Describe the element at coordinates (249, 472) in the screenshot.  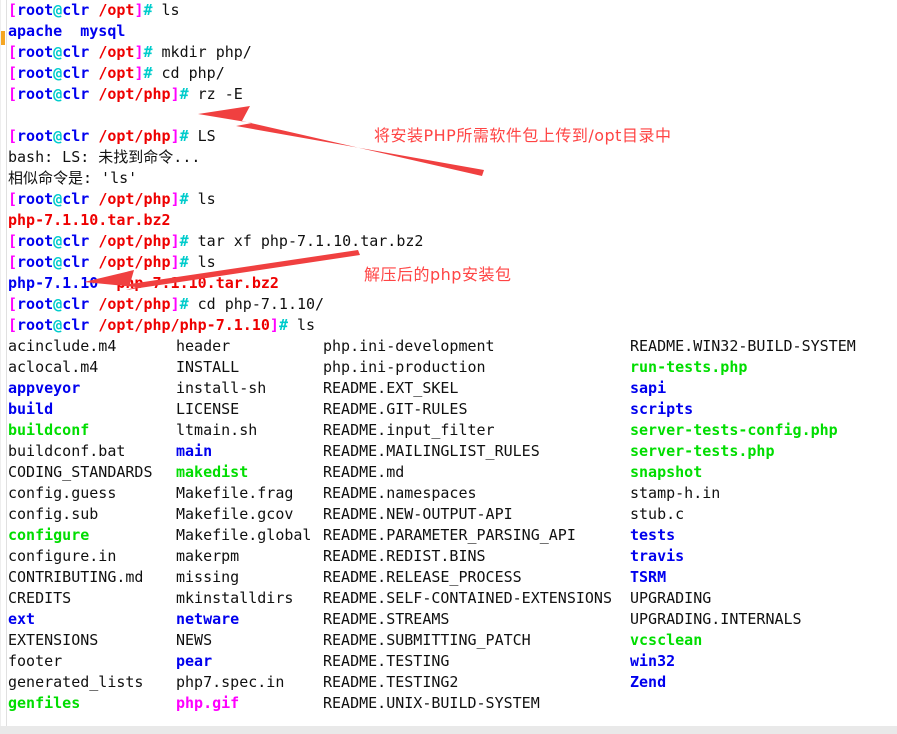
I see `listing-entry: makedist` at that location.